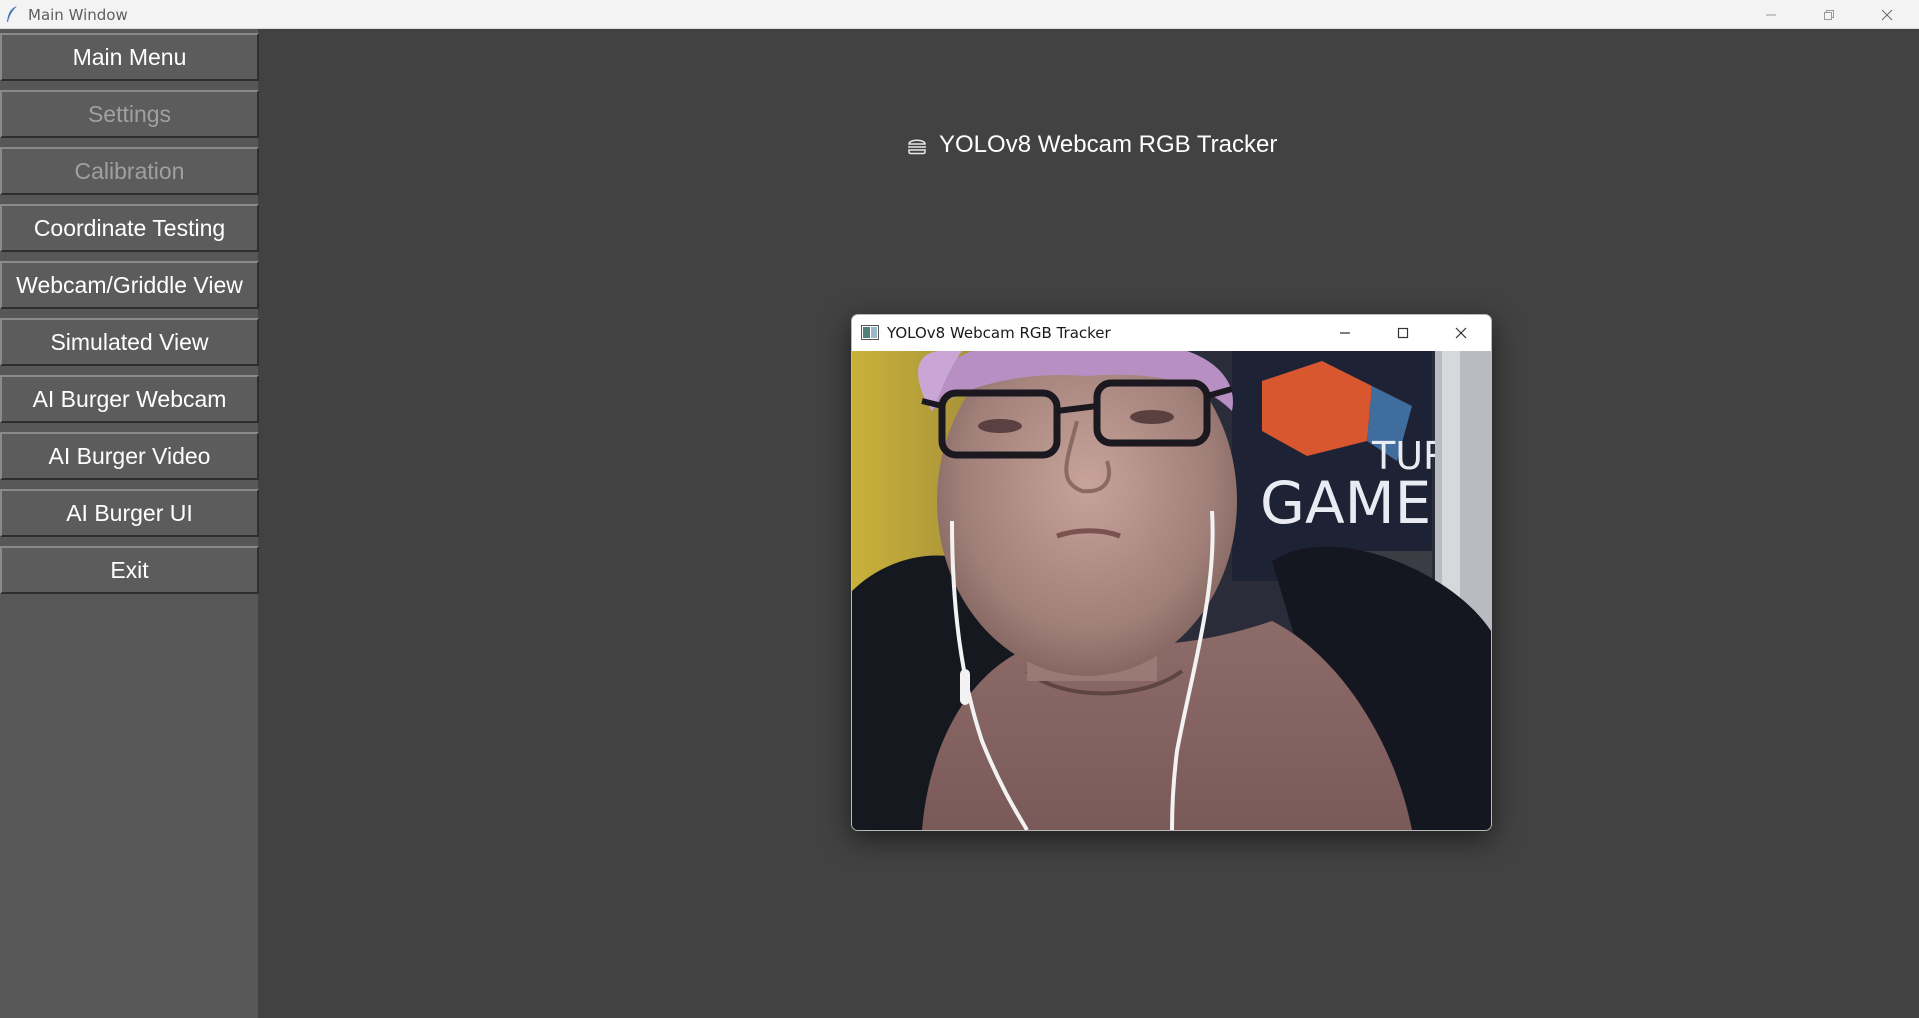 This screenshot has width=1919, height=1018. What do you see at coordinates (129, 57) in the screenshot?
I see `main-menu-button: Main Menu` at bounding box center [129, 57].